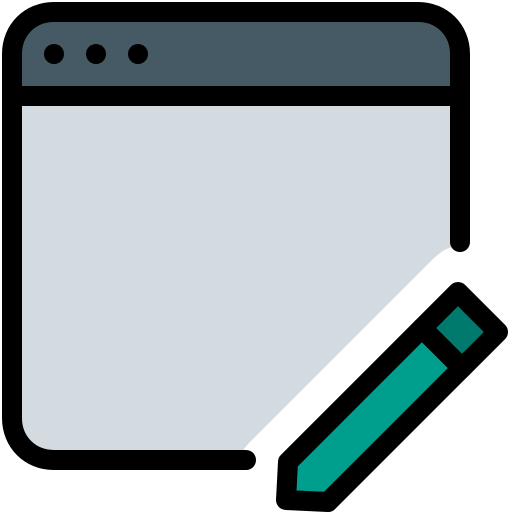 This screenshot has height=512, width=512. Describe the element at coordinates (236, 54) in the screenshot. I see `title-bar` at that location.